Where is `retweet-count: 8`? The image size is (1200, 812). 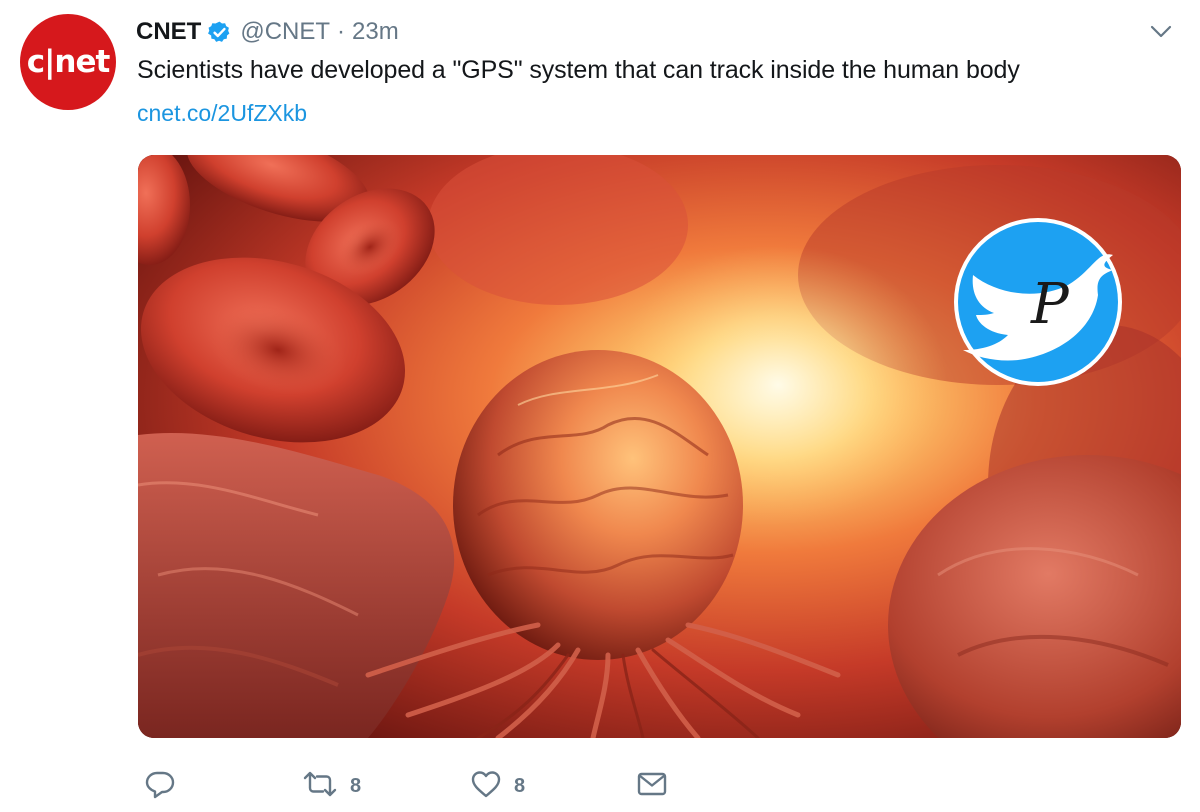 retweet-count: 8 is located at coordinates (356, 785).